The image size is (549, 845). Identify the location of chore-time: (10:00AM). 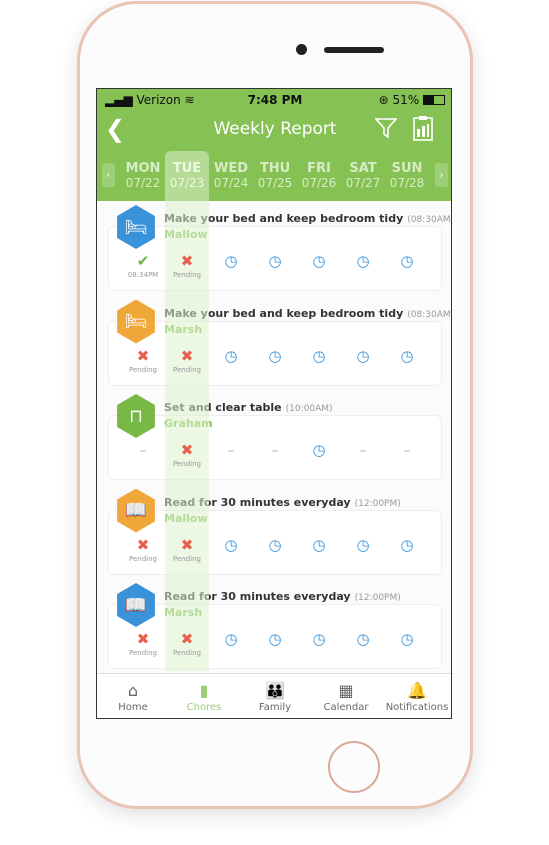
(309, 409).